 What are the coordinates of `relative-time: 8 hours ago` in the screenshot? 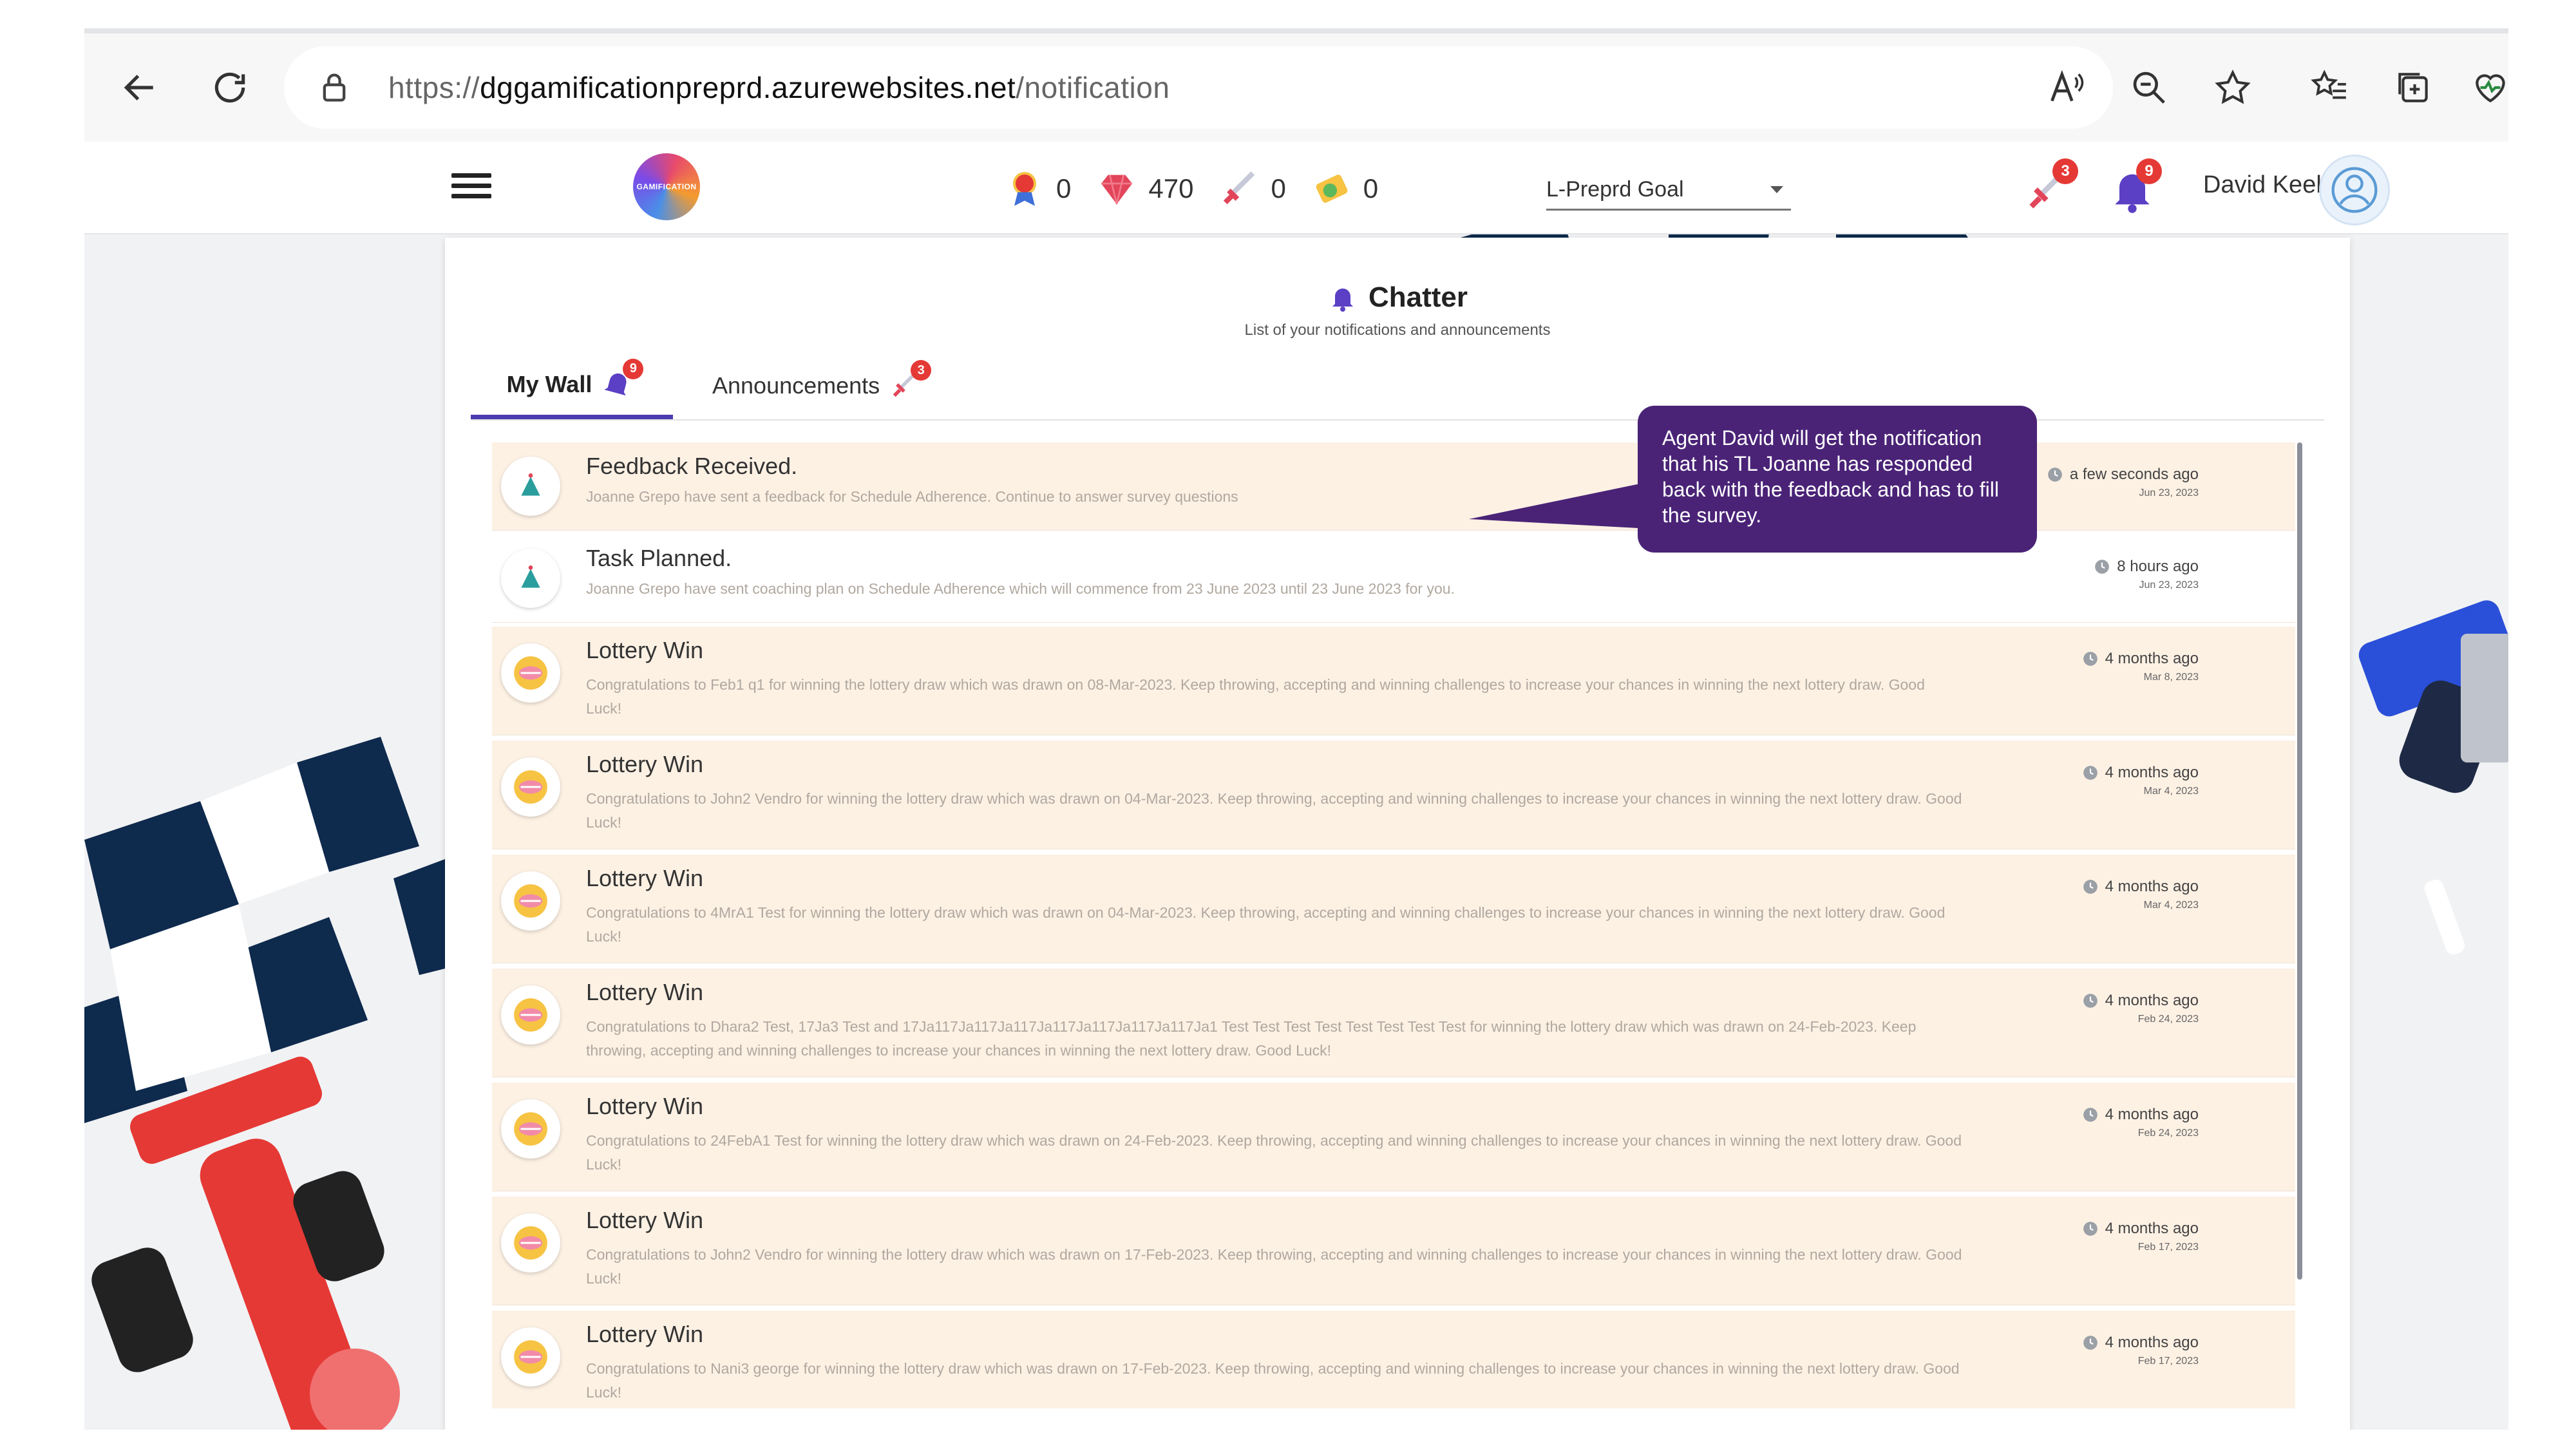 It's located at (2158, 566).